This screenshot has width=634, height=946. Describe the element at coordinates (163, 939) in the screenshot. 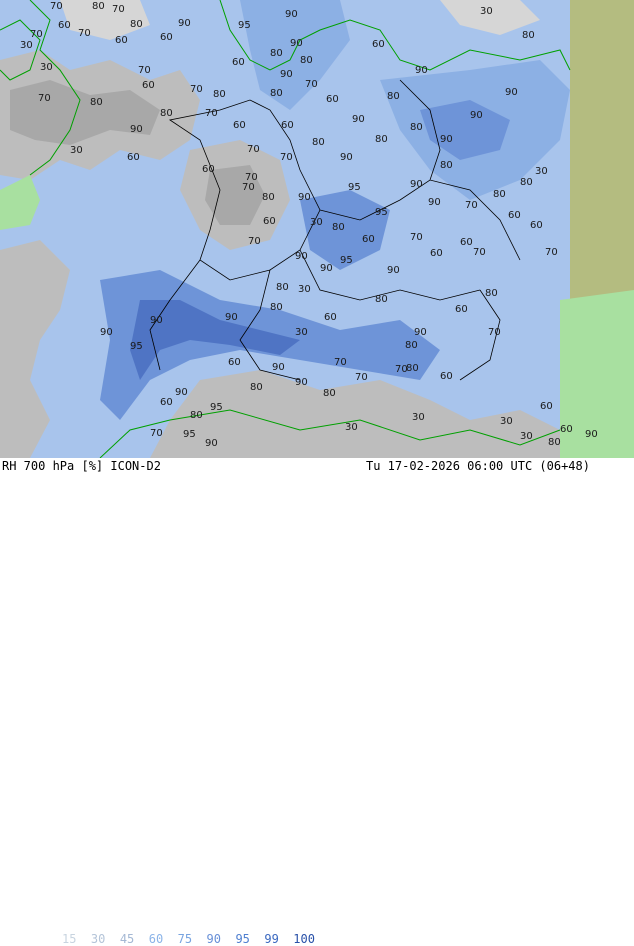

I see `legend-value-60: 60` at that location.